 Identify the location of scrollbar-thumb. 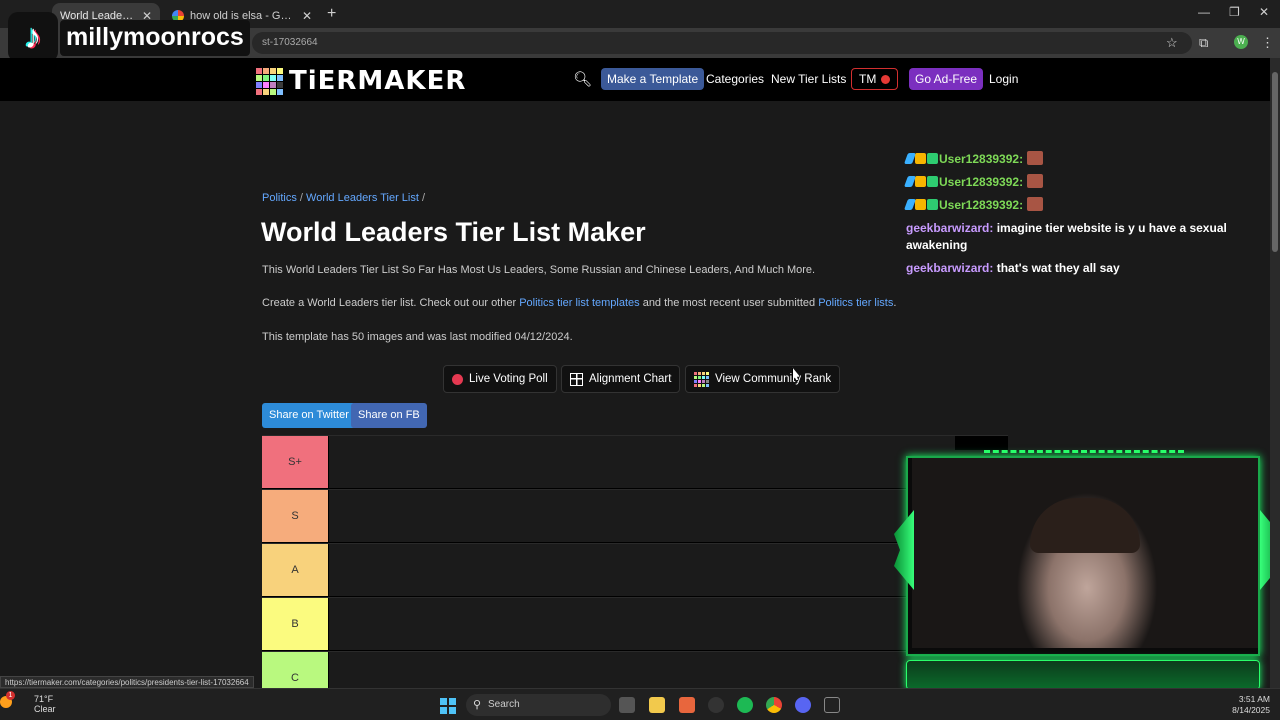
(1275, 162).